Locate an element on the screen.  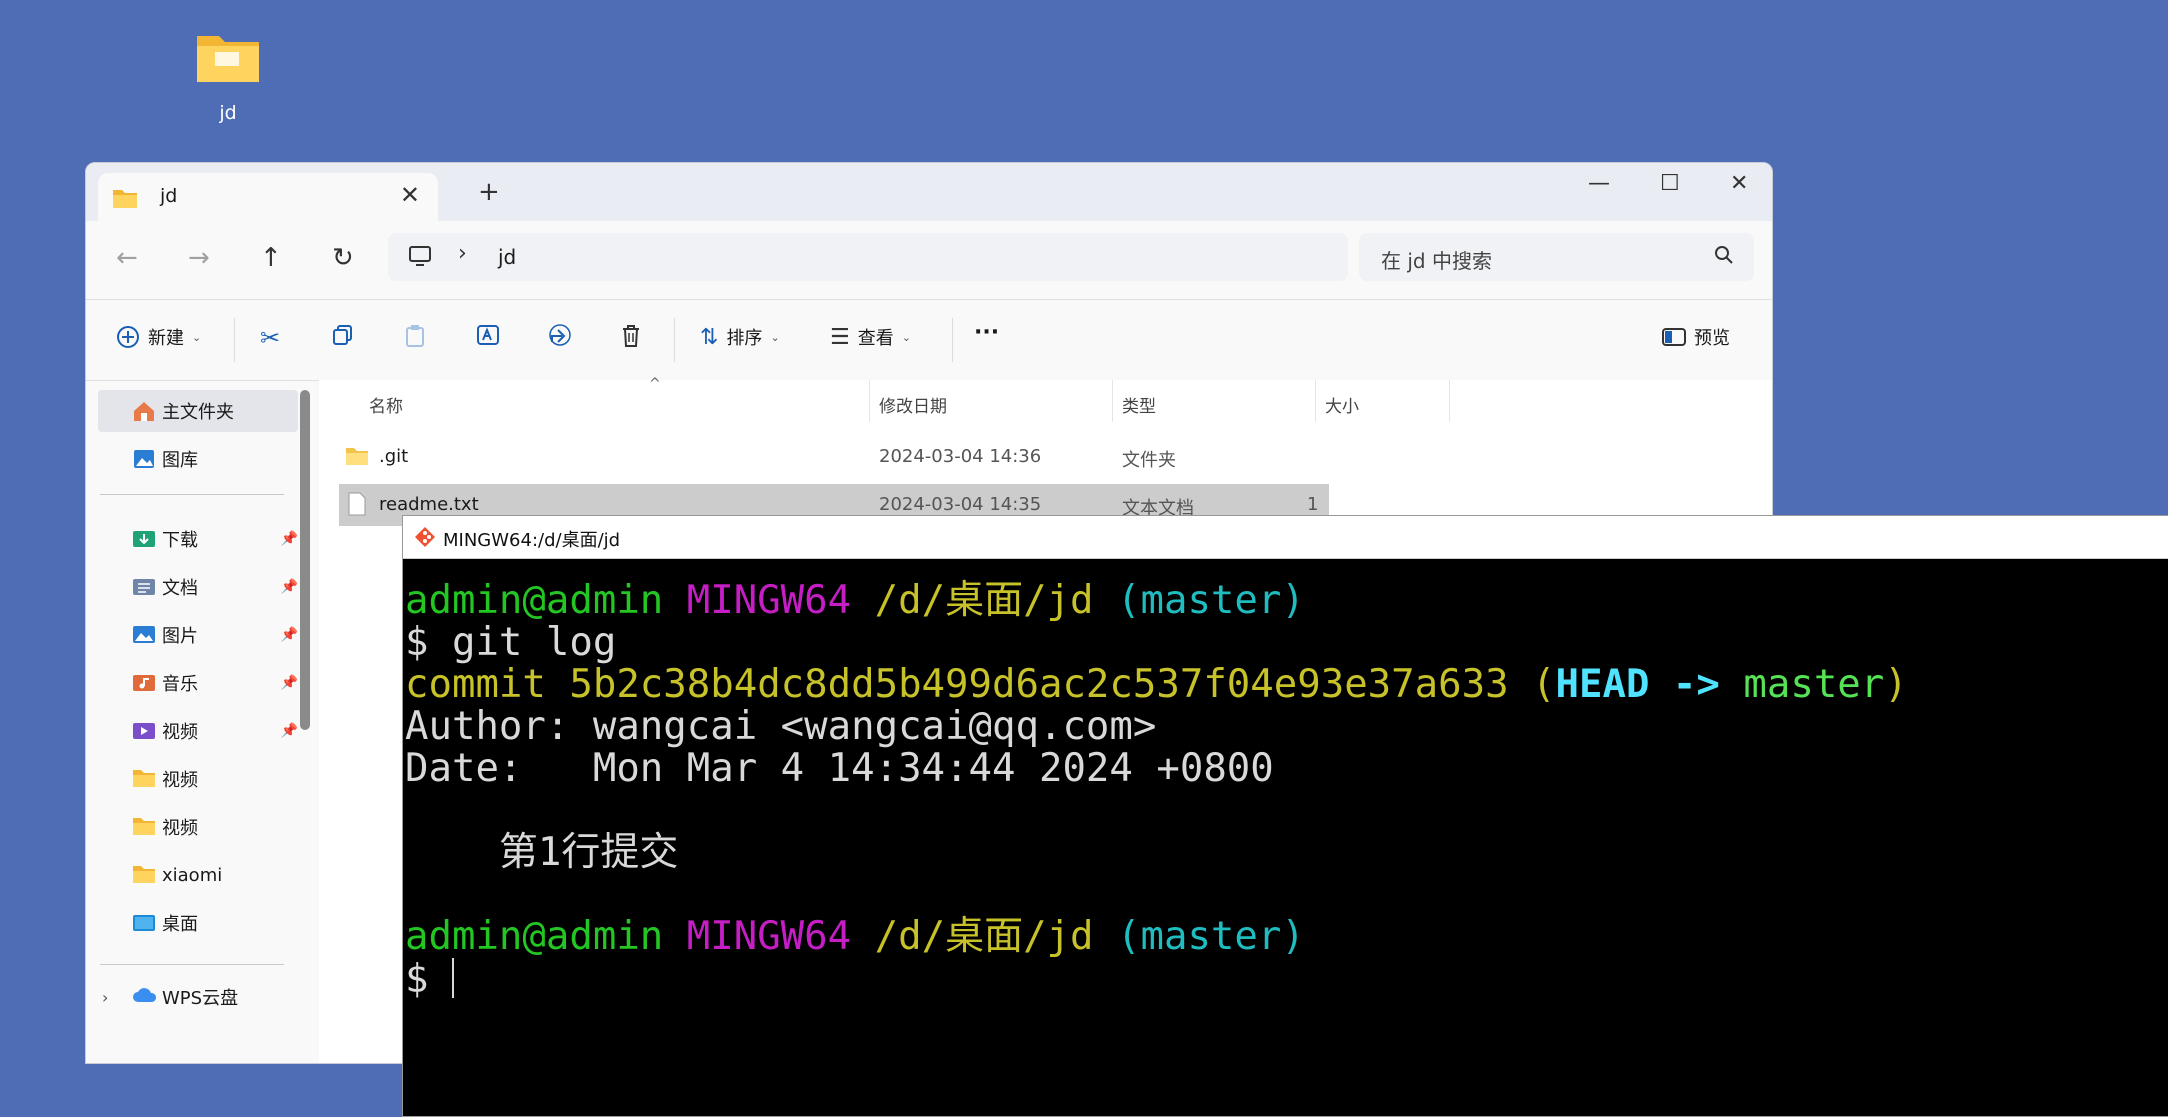
file-row: .git 2024-03-04 14:36 文件夹 is located at coordinates (834, 457).